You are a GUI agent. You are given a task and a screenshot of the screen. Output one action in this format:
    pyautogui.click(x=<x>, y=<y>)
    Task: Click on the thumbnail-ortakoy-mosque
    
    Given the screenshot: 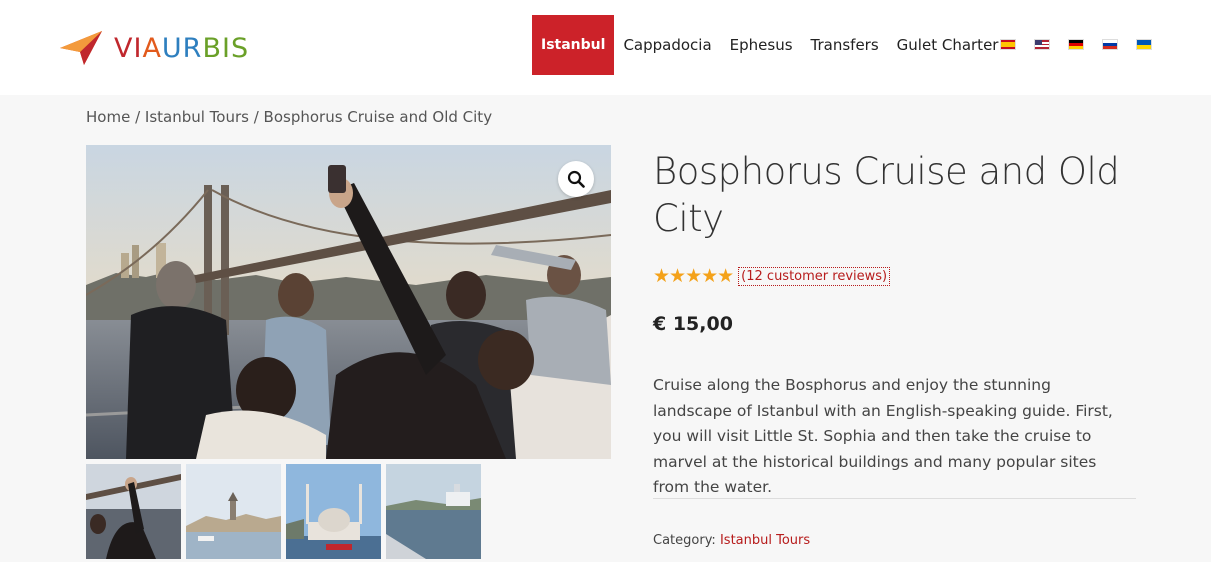 What is the action you would take?
    pyautogui.click(x=333, y=511)
    